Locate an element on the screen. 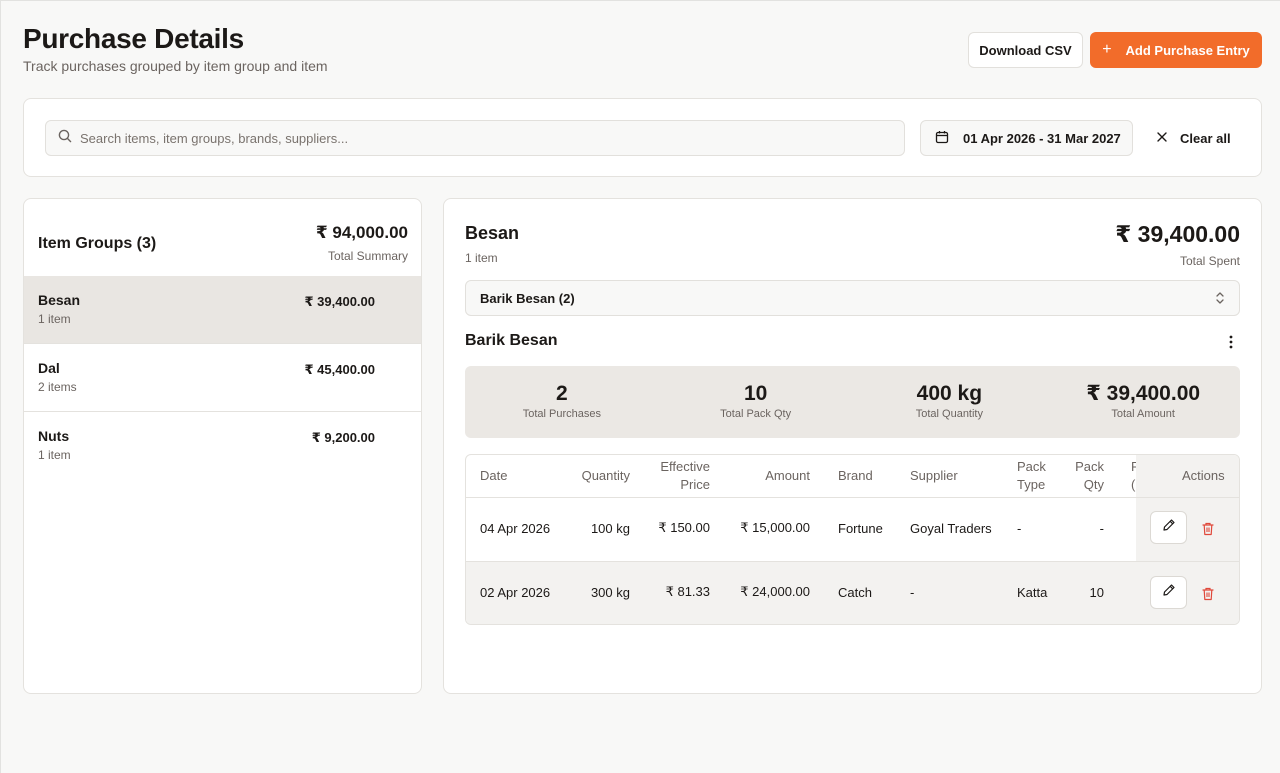 The width and height of the screenshot is (1280, 773). chevron-up-down-icon is located at coordinates (1220, 299).